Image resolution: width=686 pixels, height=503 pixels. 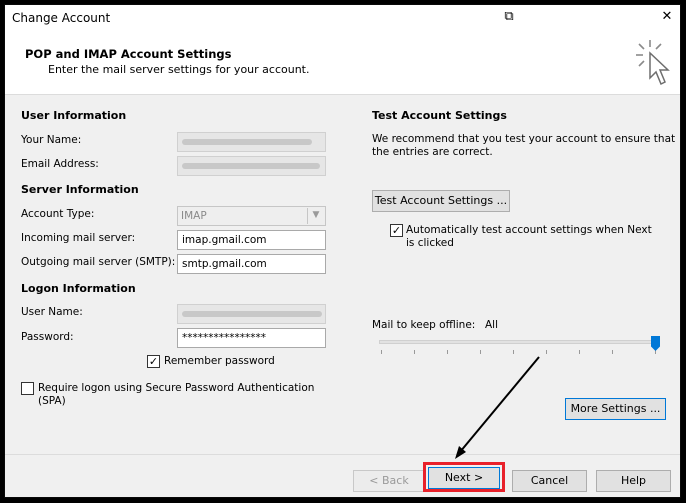 What do you see at coordinates (52, 312) in the screenshot?
I see `username-label: User Name:` at bounding box center [52, 312].